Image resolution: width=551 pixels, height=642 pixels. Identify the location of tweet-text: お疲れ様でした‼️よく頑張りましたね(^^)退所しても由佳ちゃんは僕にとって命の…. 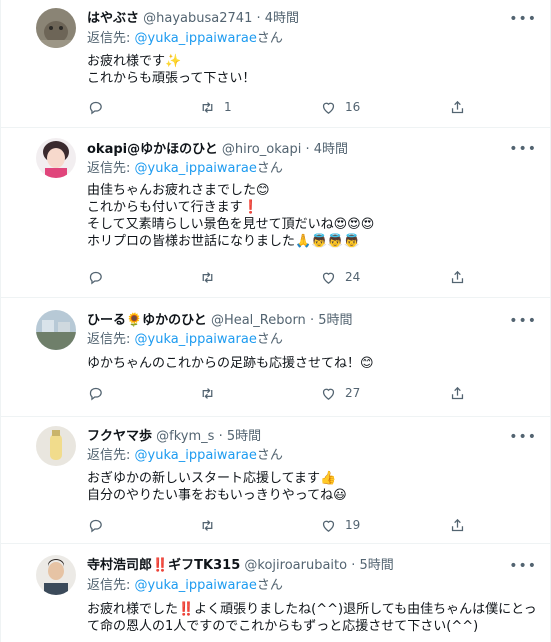
(312, 618).